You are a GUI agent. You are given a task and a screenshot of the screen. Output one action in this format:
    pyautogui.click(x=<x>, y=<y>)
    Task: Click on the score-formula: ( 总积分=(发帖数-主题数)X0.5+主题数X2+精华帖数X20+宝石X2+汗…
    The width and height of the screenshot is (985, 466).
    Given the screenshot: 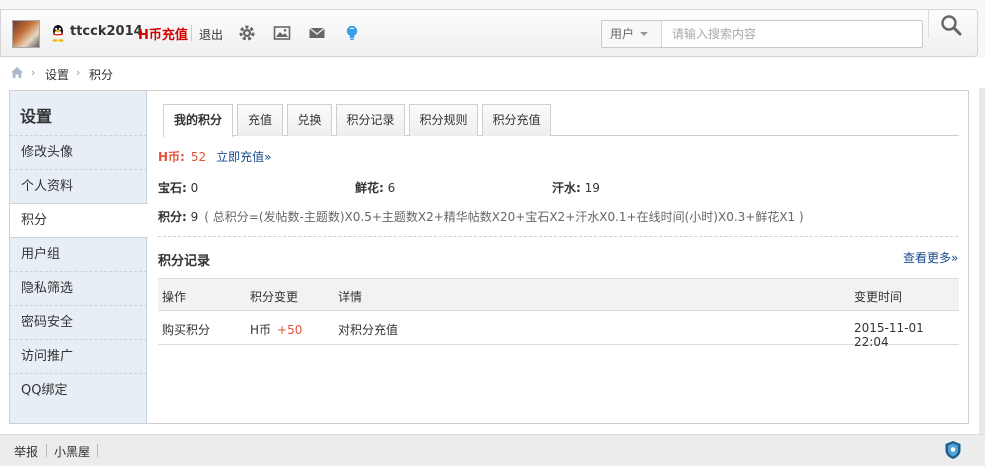 What is the action you would take?
    pyautogui.click(x=504, y=217)
    